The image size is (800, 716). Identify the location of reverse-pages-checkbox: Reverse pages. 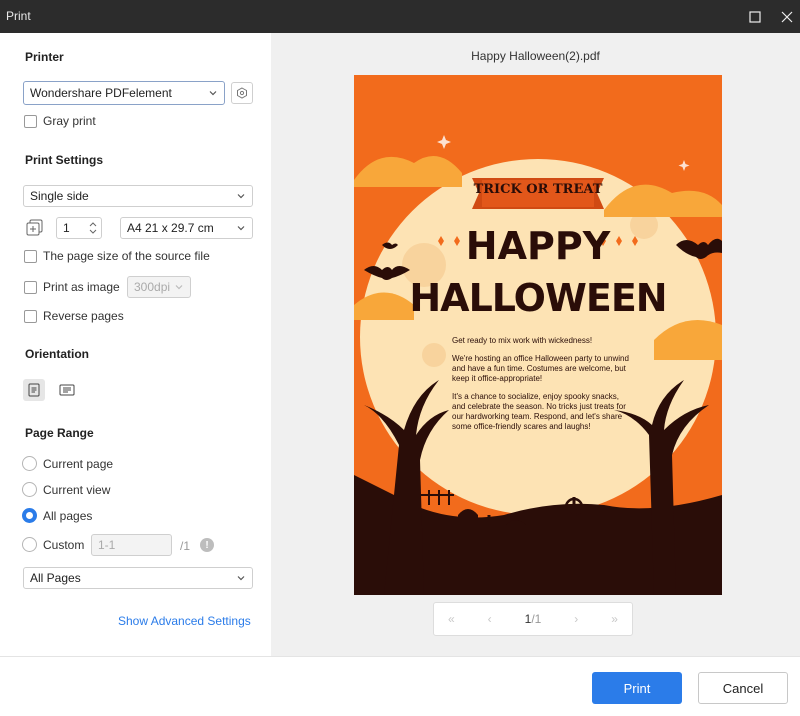
(74, 316).